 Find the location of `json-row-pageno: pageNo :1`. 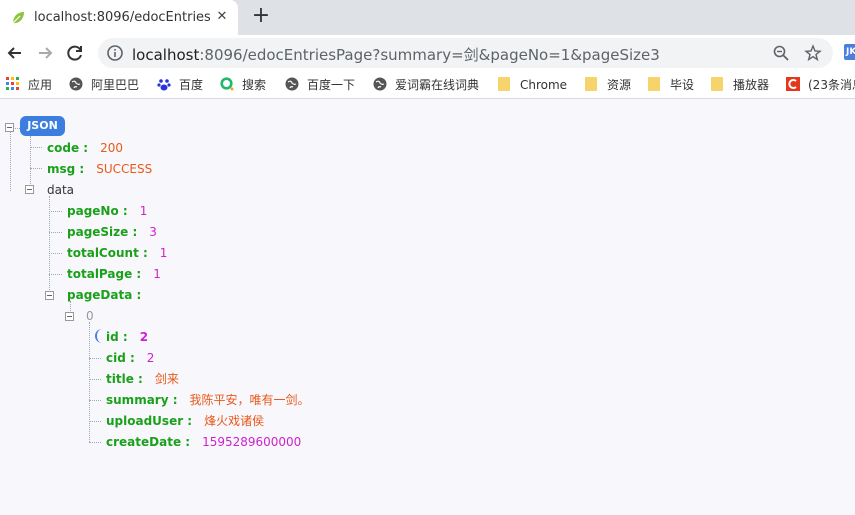

json-row-pageno: pageNo :1 is located at coordinates (107, 211).